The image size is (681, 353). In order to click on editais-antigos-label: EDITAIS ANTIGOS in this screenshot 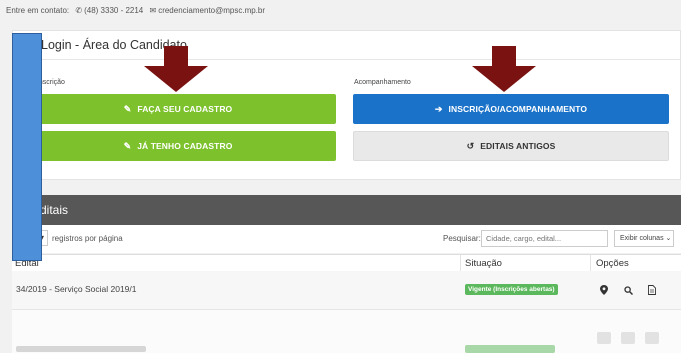, I will do `click(518, 146)`.